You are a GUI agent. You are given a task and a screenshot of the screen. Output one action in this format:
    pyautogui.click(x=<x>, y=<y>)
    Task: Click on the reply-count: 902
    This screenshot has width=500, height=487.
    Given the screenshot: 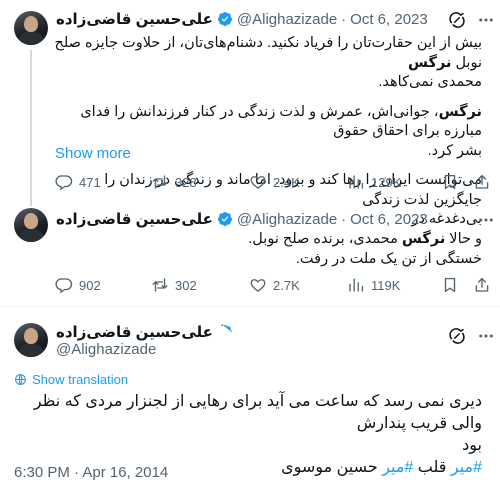 What is the action you would take?
    pyautogui.click(x=90, y=285)
    